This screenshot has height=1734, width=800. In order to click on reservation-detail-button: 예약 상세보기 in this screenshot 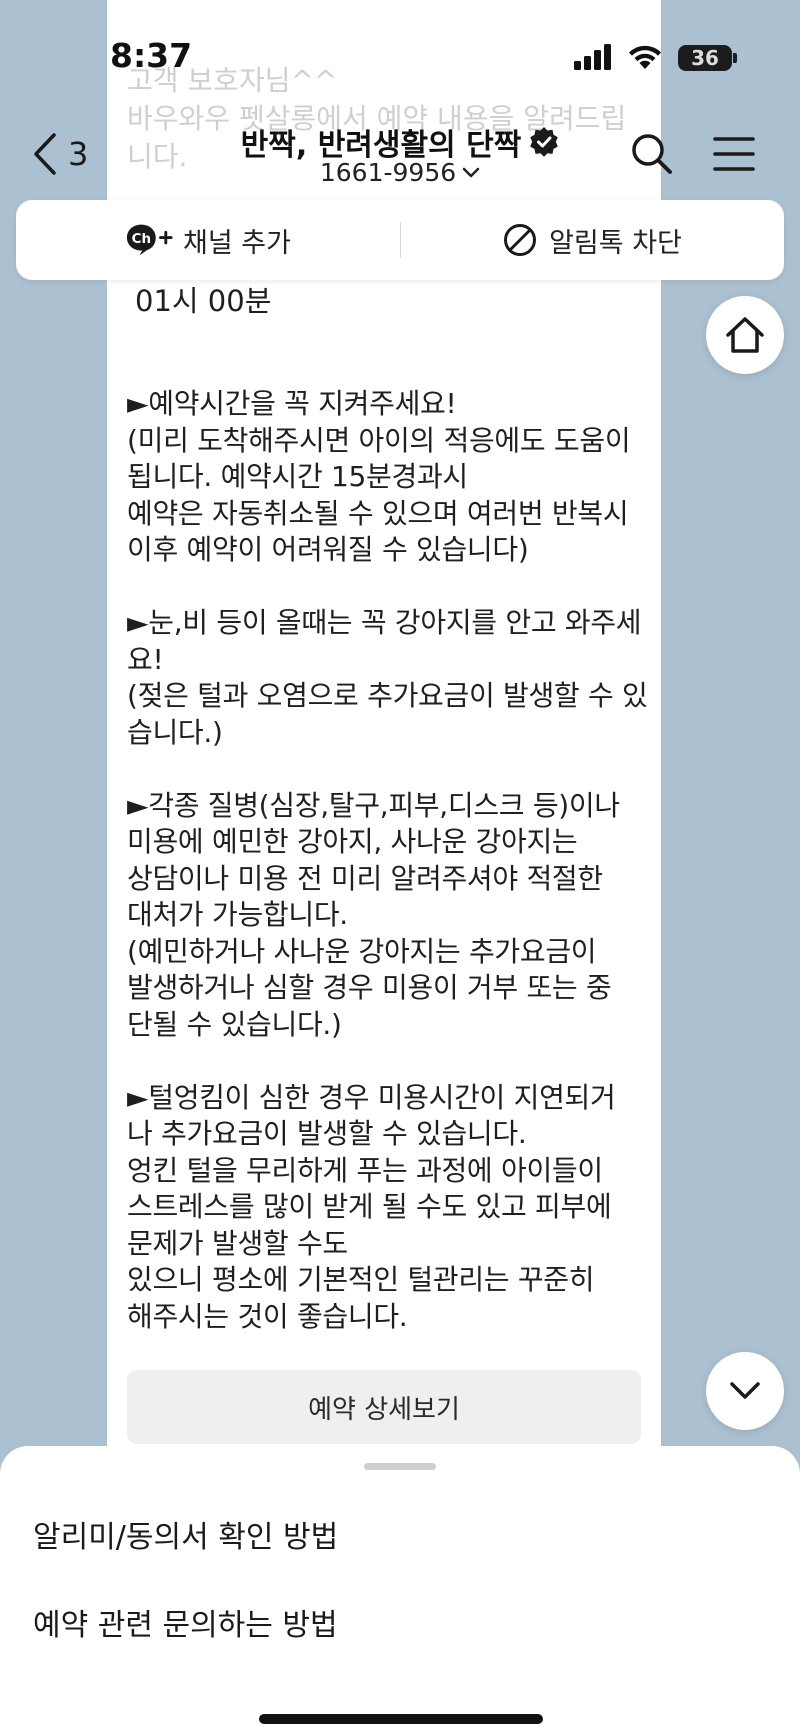, I will do `click(384, 1407)`.